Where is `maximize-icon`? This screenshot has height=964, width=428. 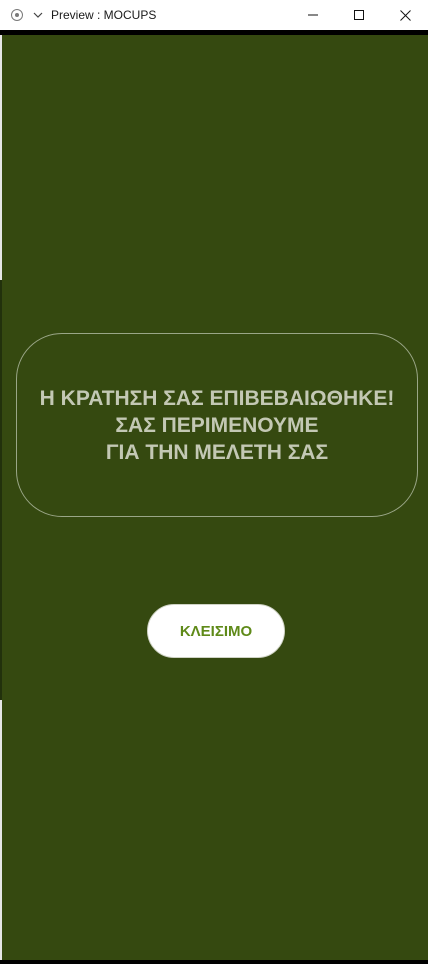
maximize-icon is located at coordinates (359, 15).